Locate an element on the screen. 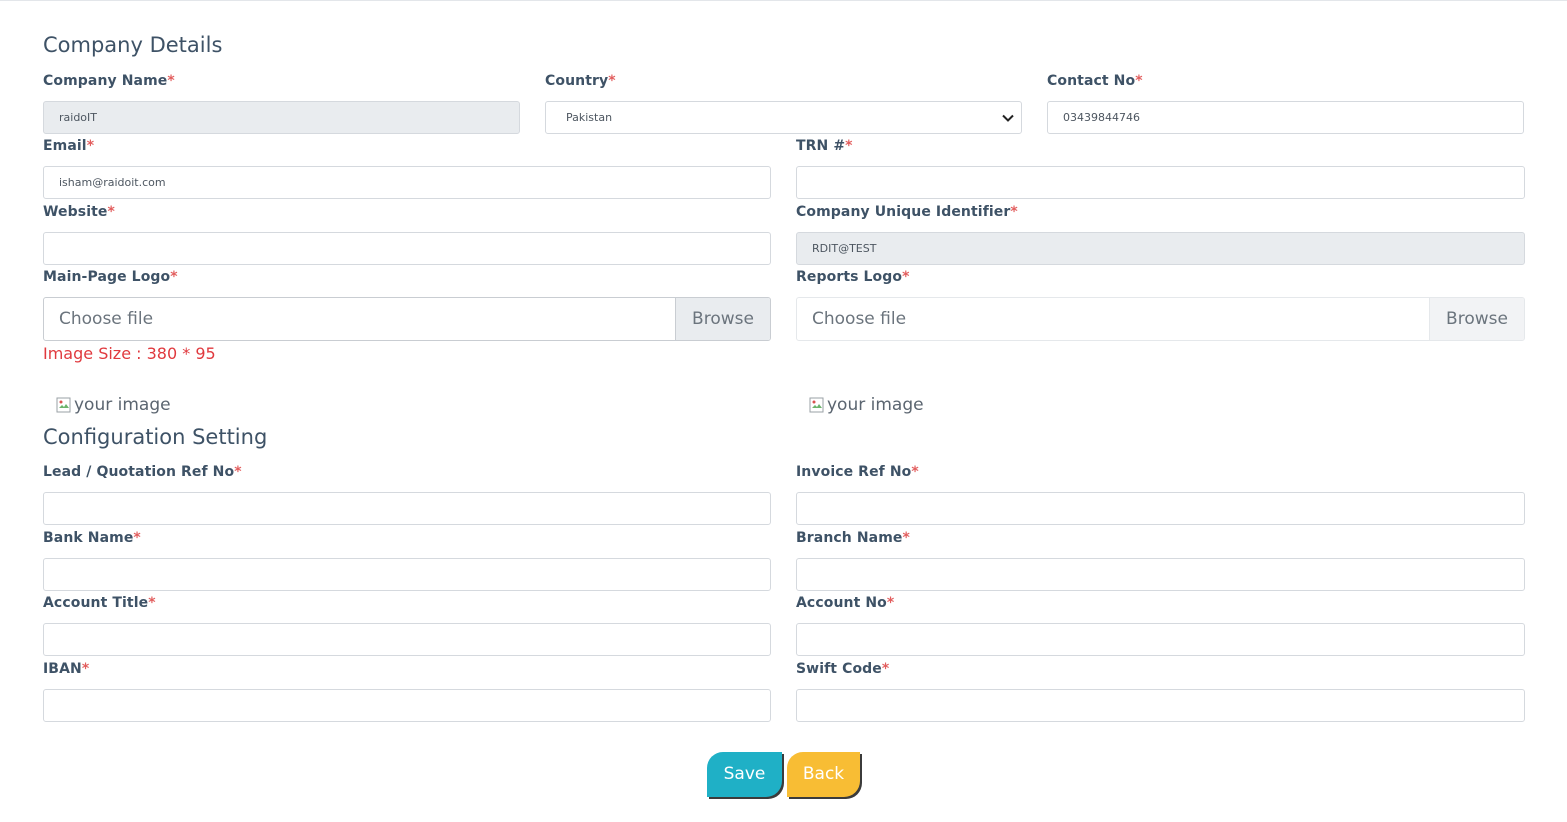  main-logo-file-input: Choose file Browse is located at coordinates (407, 319).